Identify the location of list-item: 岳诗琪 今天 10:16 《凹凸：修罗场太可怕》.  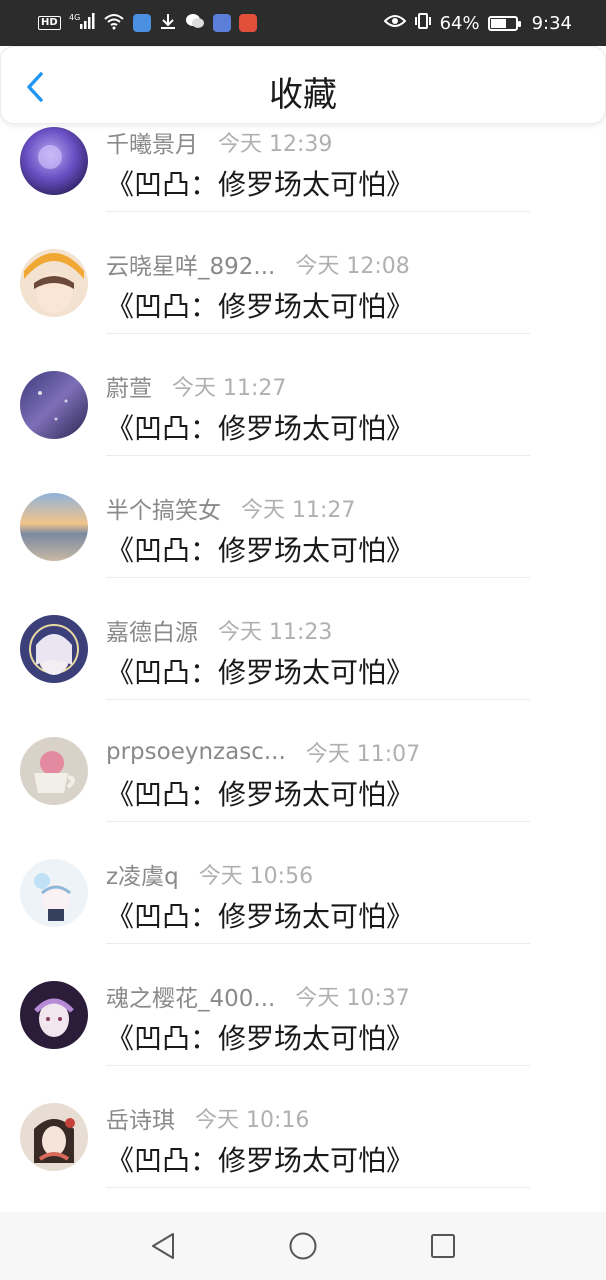
(303, 1127).